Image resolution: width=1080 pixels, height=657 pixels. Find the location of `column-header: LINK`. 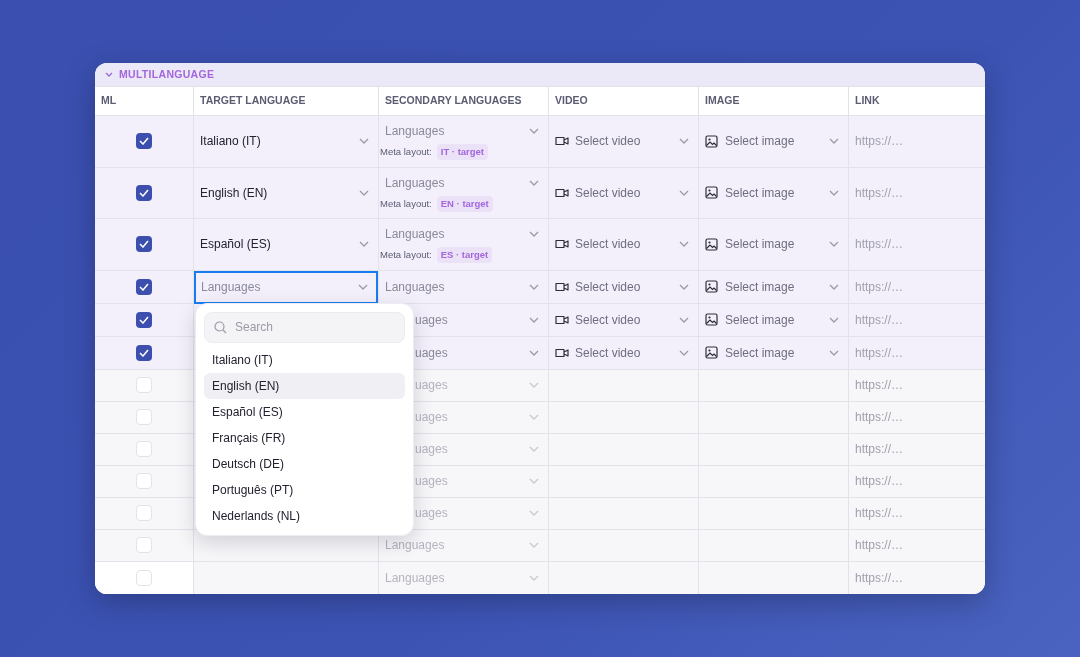

column-header: LINK is located at coordinates (867, 101).